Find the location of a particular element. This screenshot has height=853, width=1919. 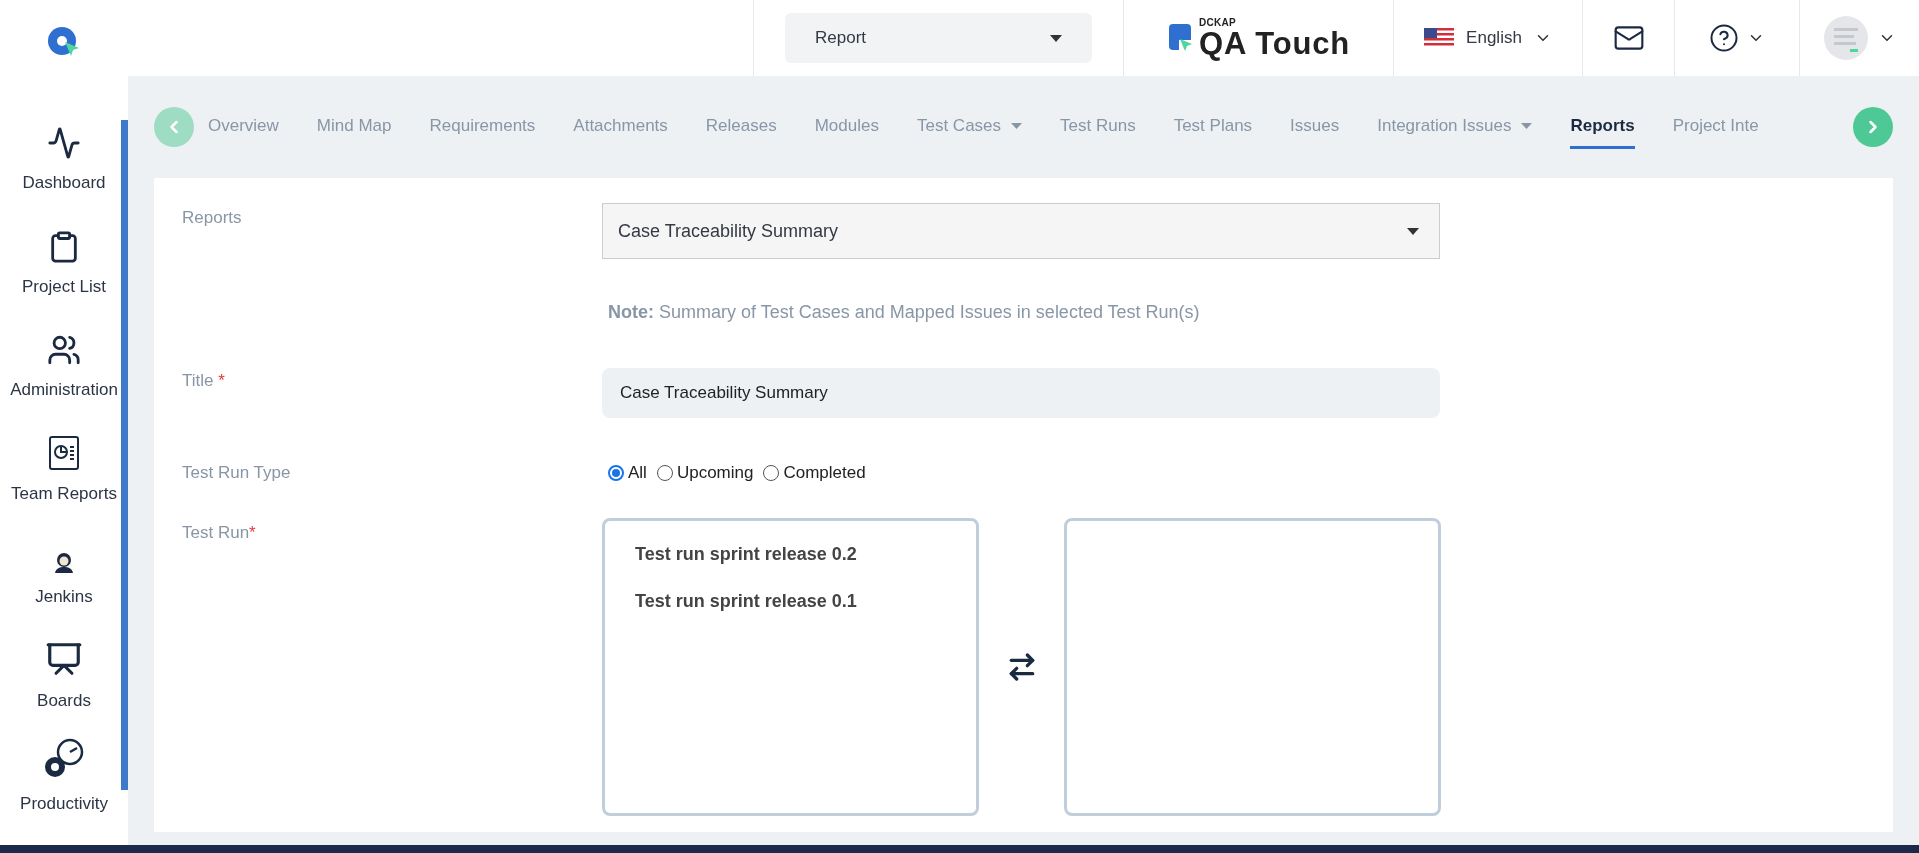

report-type-select: Case Traceability Summary is located at coordinates (1021, 231).